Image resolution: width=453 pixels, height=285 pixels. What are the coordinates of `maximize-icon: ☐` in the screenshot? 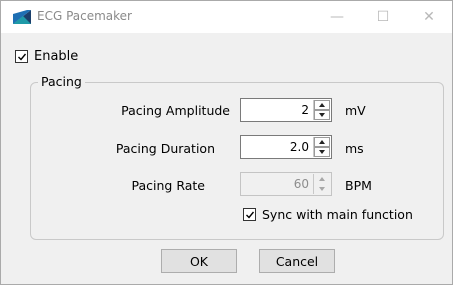 It's located at (383, 17).